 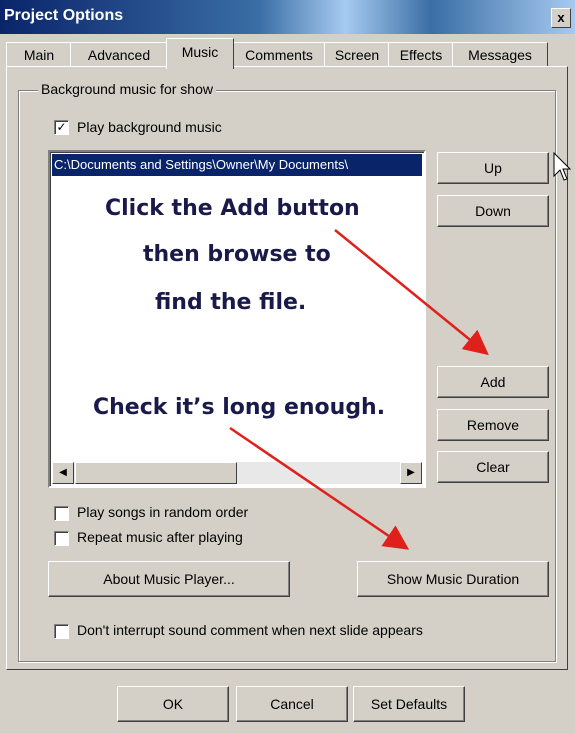 I want to click on window-title: Project Options, so click(x=64, y=15).